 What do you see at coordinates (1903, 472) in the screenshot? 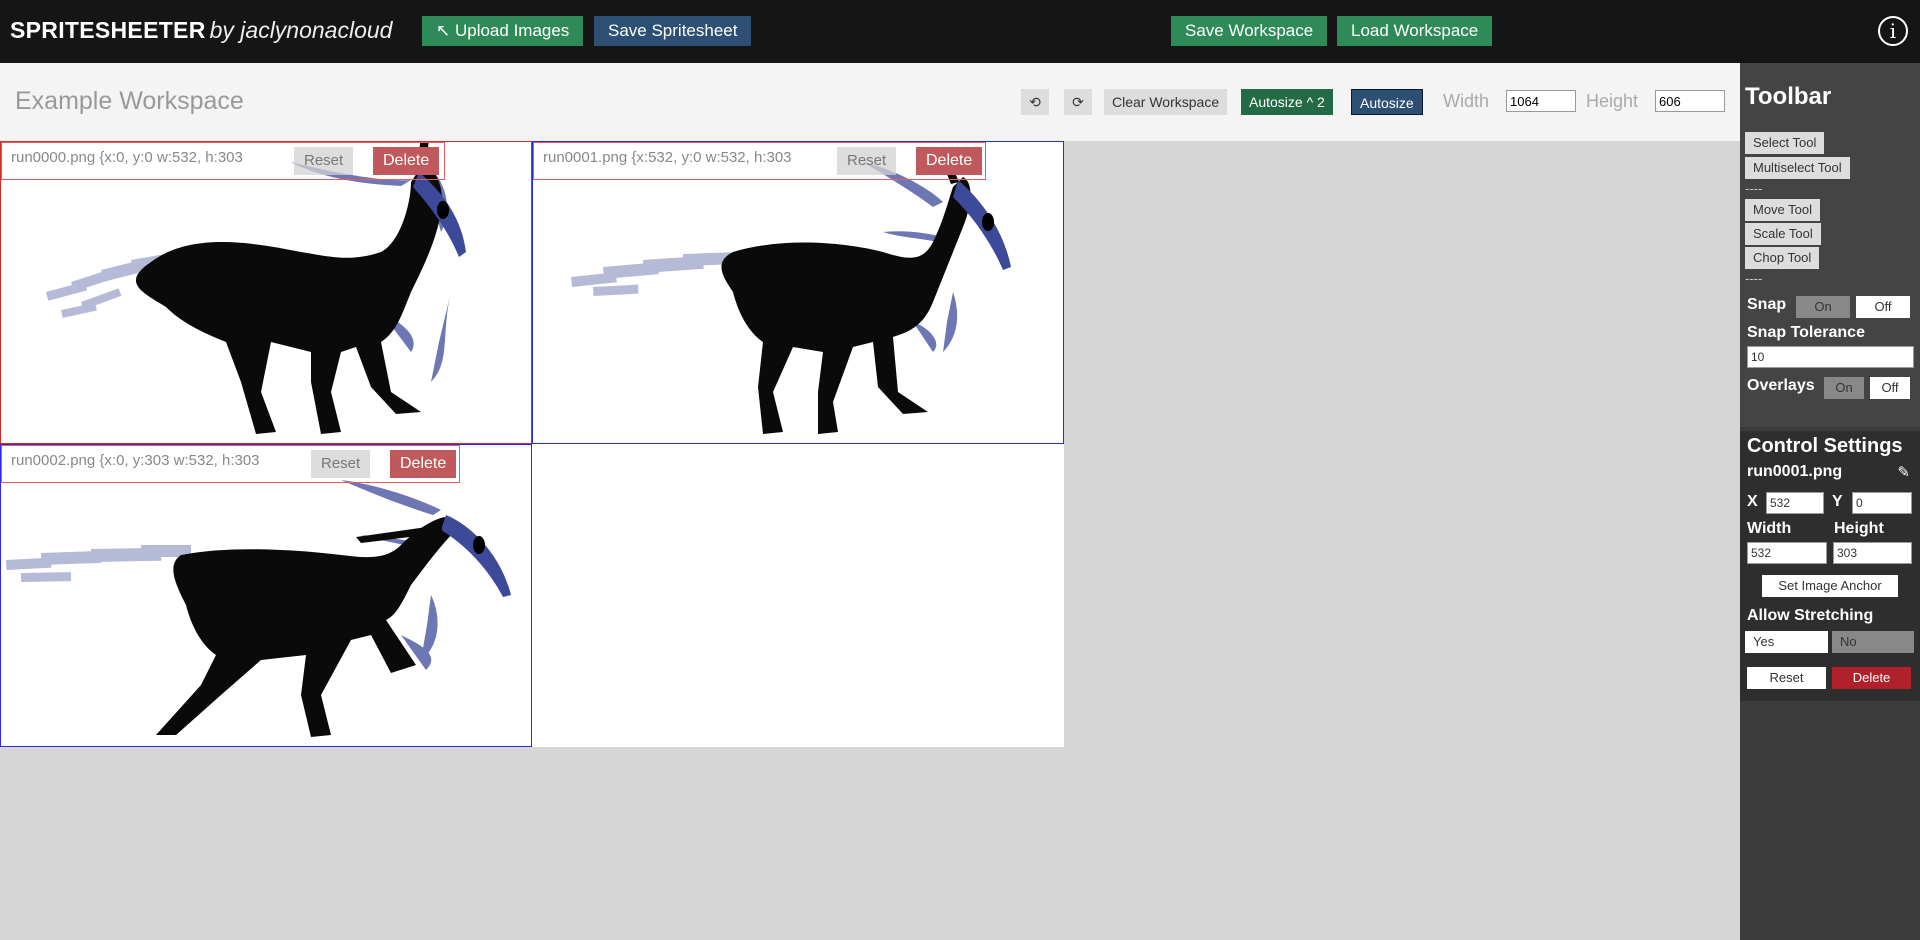
I see `edit-pencil-icon: ✎` at bounding box center [1903, 472].